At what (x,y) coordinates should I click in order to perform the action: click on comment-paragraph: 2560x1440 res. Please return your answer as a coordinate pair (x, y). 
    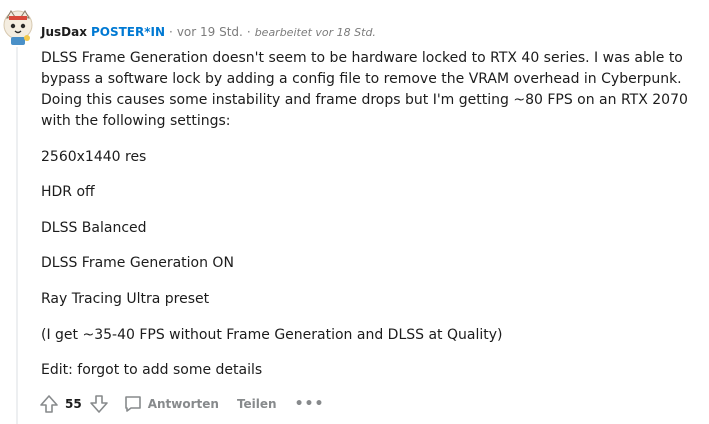
    Looking at the image, I should click on (94, 156).